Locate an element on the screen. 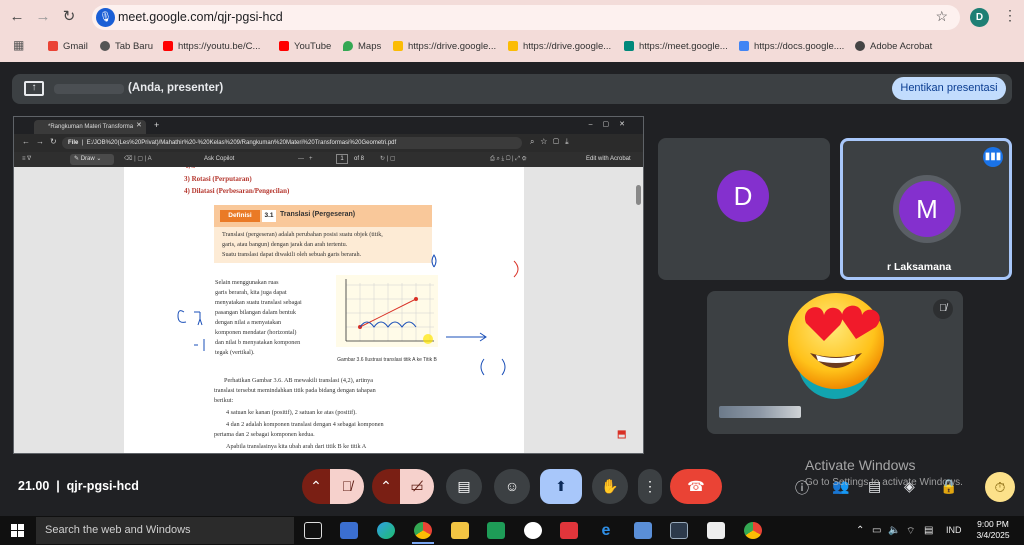  more-options-button: ⋮ is located at coordinates (650, 486).